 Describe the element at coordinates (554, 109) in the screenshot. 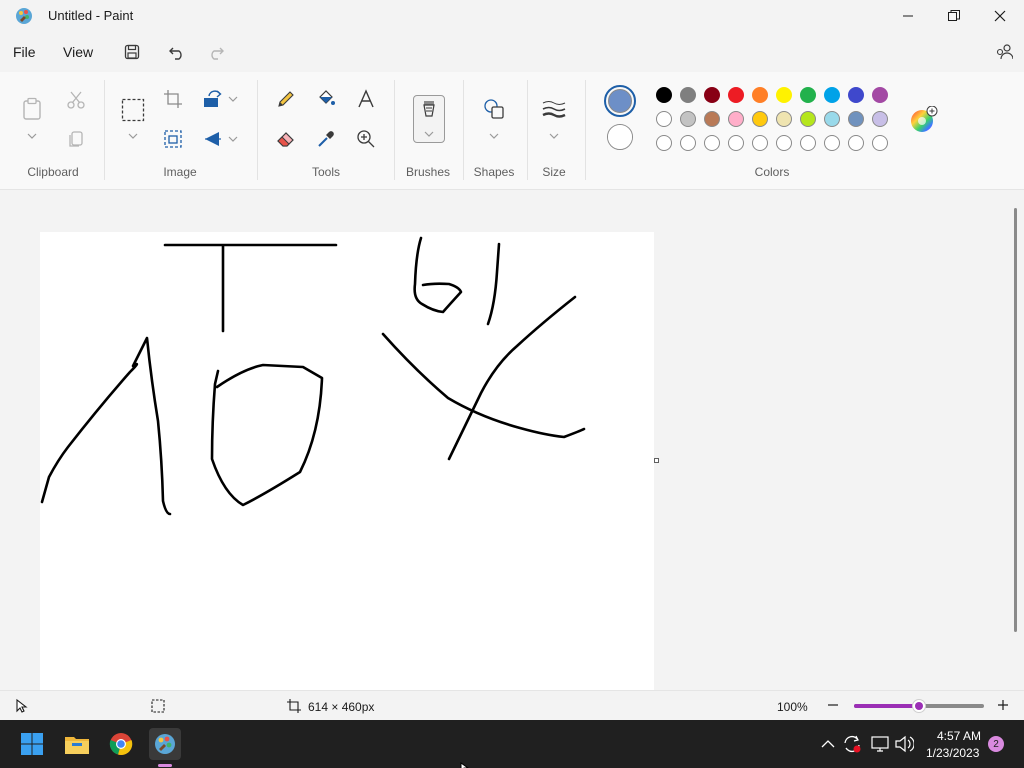

I see `size-button` at that location.